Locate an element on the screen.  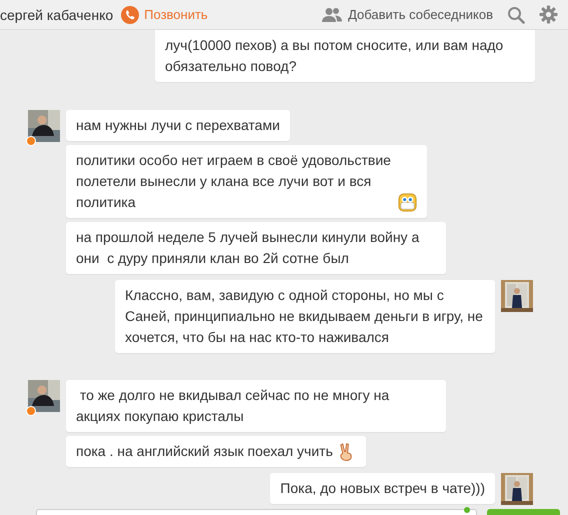
grinning-emoji-icon is located at coordinates (407, 202).